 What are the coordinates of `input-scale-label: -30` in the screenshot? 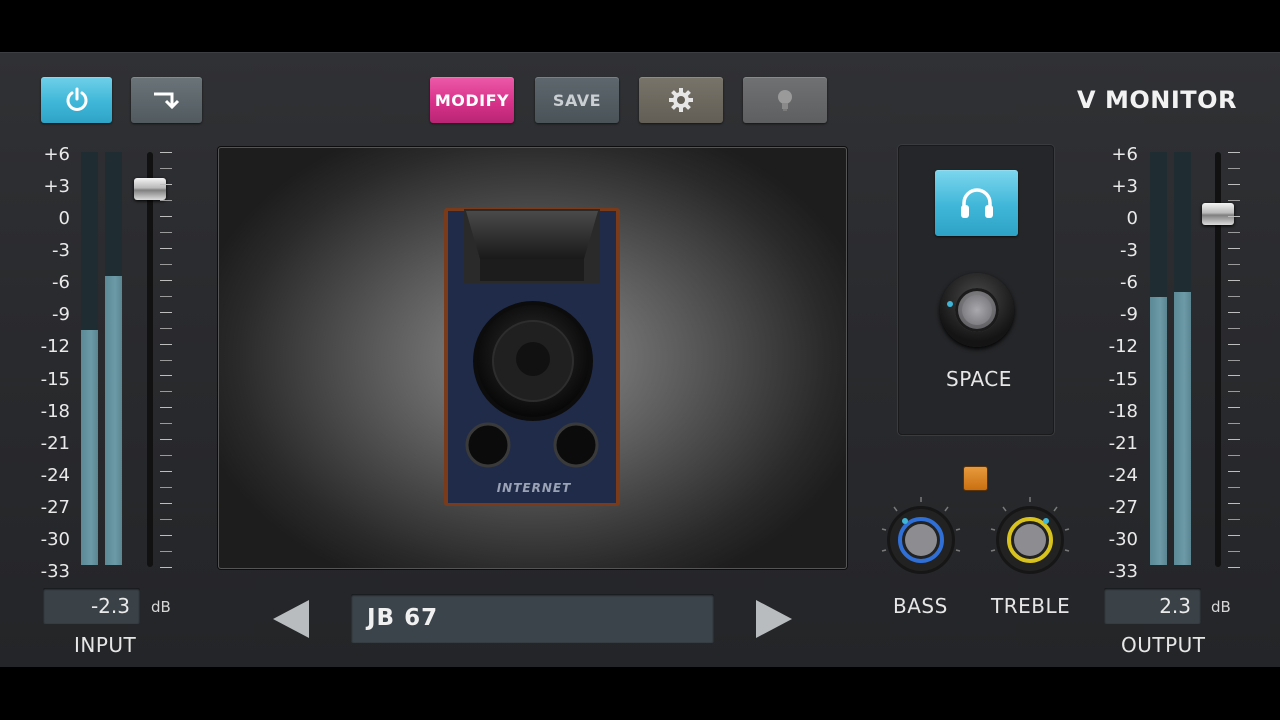 It's located at (55, 539).